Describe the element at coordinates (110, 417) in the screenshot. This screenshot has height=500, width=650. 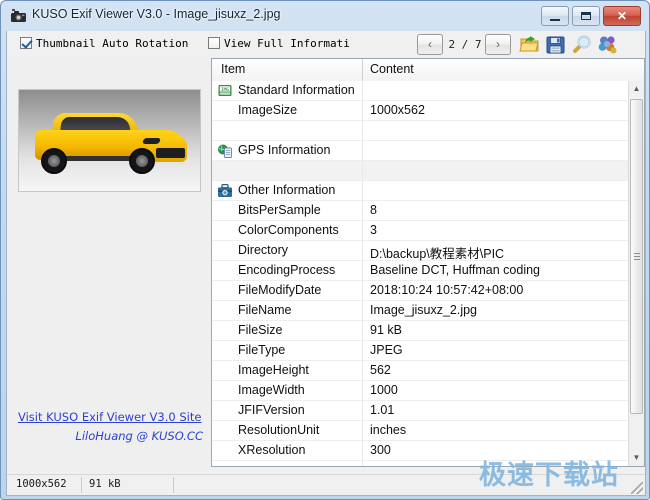
I see `kuso-site-link: Visit KUSO Exif Viewer V3.0 Site` at that location.